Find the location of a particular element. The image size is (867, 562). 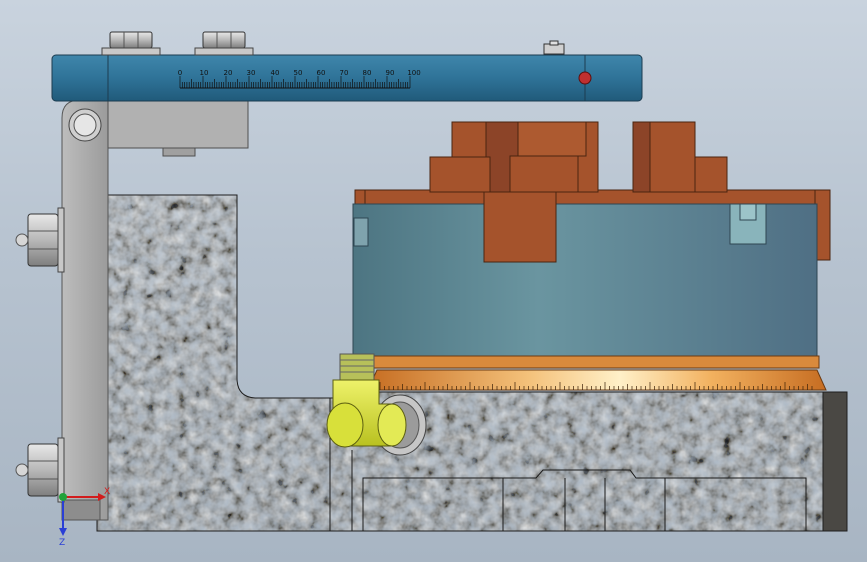

rotary-ring is located at coordinates (589, 373).